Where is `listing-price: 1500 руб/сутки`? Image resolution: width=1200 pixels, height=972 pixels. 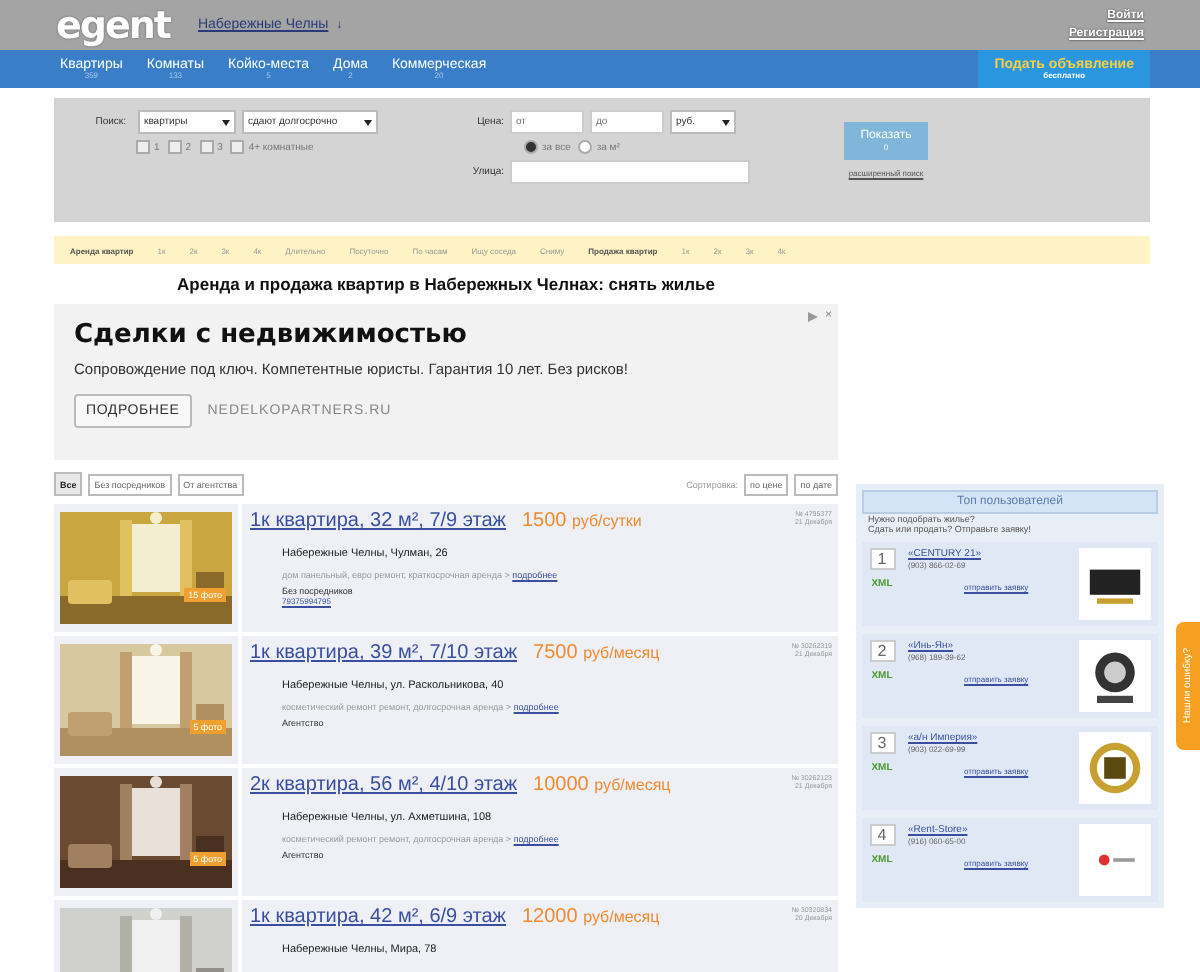 listing-price: 1500 руб/сутки is located at coordinates (581, 521).